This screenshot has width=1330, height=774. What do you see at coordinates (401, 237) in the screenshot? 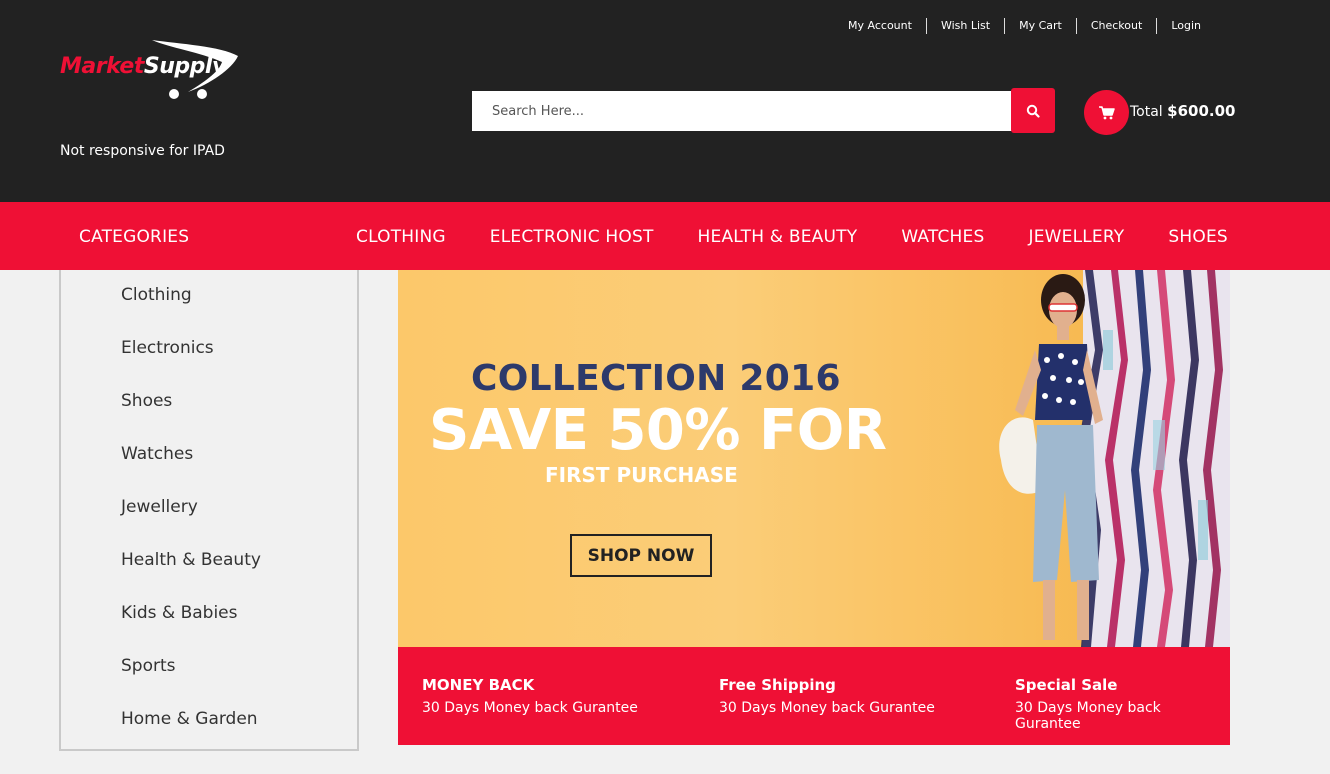
I see `nav-item-clothing: CLOTHING` at bounding box center [401, 237].